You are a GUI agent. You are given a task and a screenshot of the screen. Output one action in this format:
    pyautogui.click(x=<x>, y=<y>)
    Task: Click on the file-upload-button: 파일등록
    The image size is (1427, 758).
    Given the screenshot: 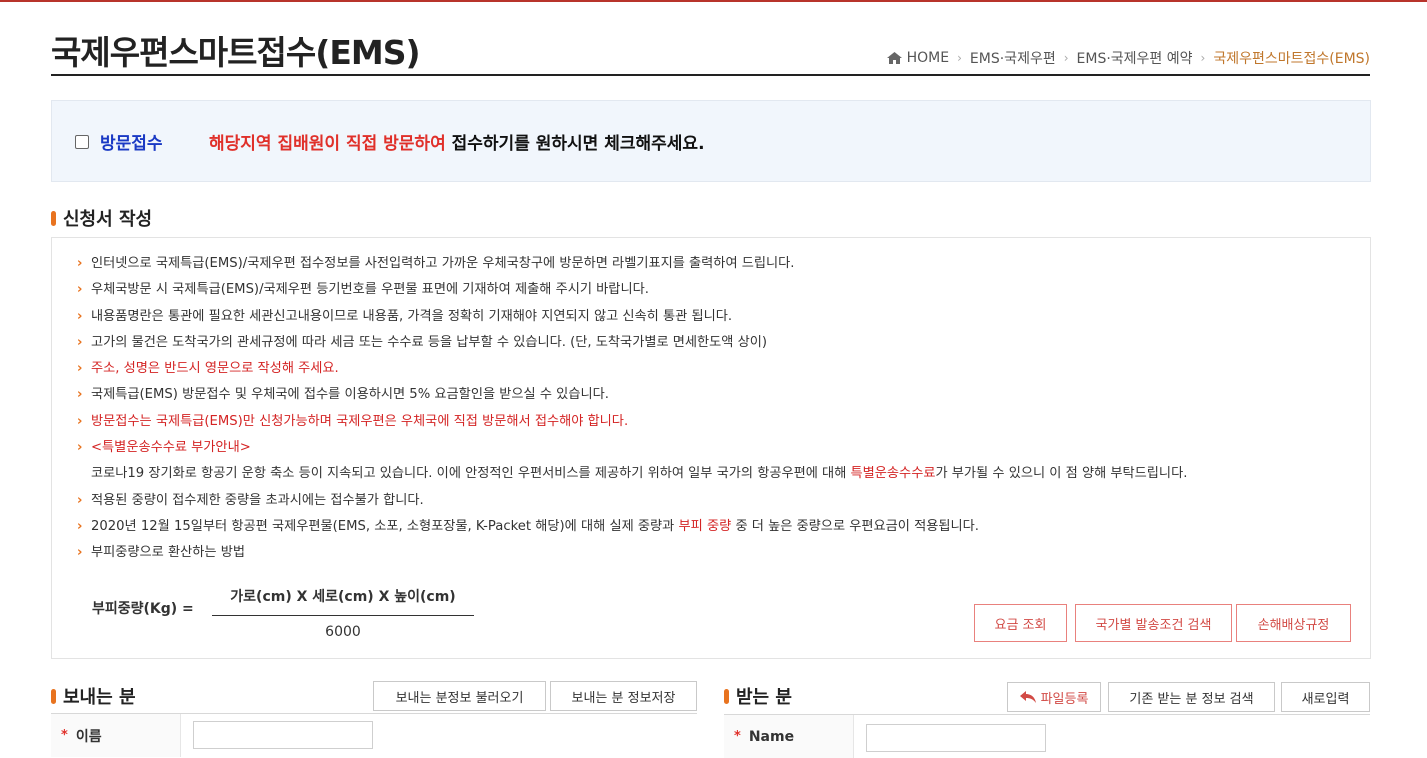 What is the action you would take?
    pyautogui.click(x=1054, y=697)
    